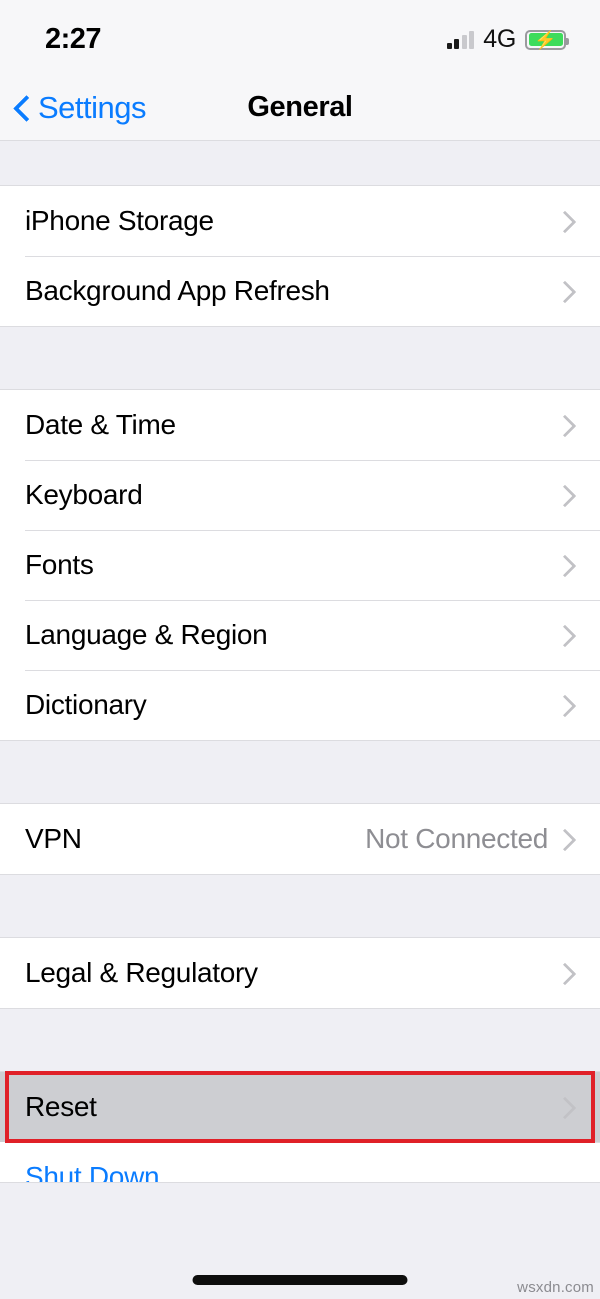  I want to click on signal-bars-icon, so click(460, 39).